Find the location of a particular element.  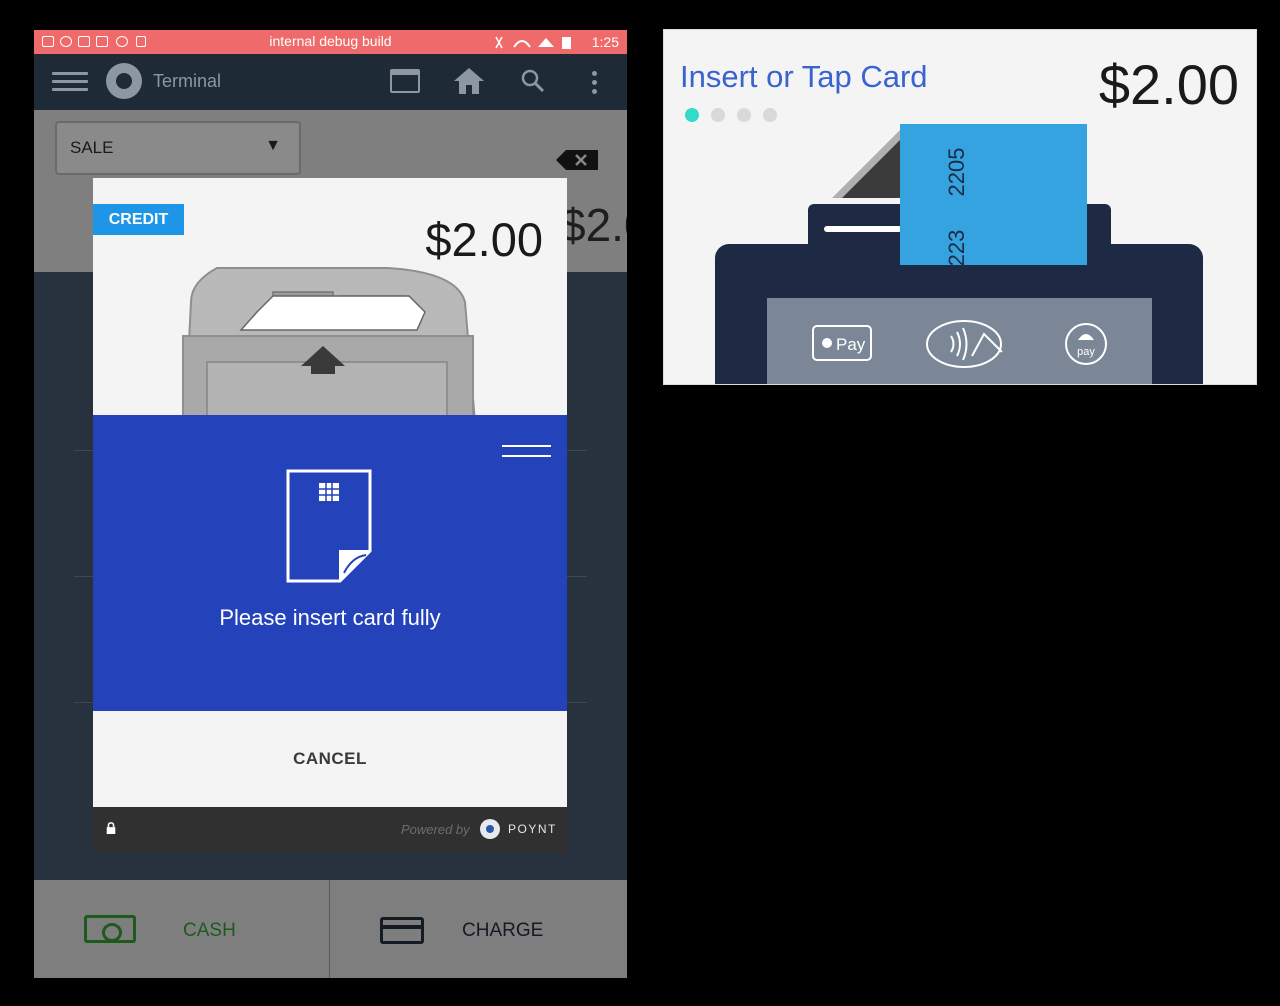

dialog-footer: Powered by POYNT is located at coordinates (330, 830).